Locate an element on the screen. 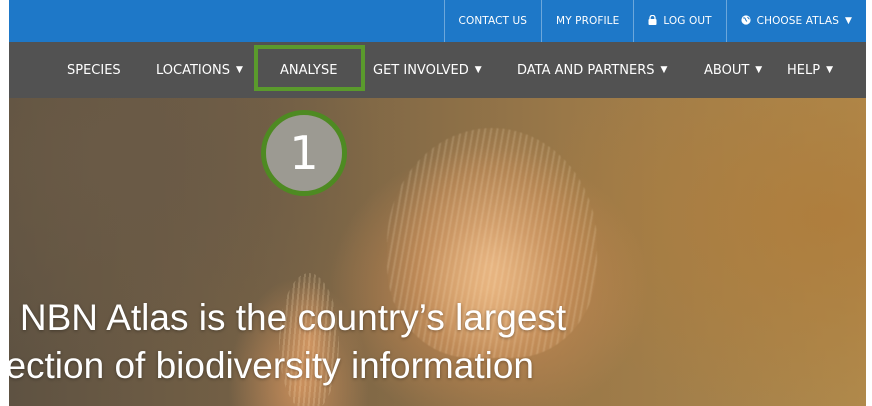 The width and height of the screenshot is (872, 406). nav-item-species: SPECIES is located at coordinates (94, 70).